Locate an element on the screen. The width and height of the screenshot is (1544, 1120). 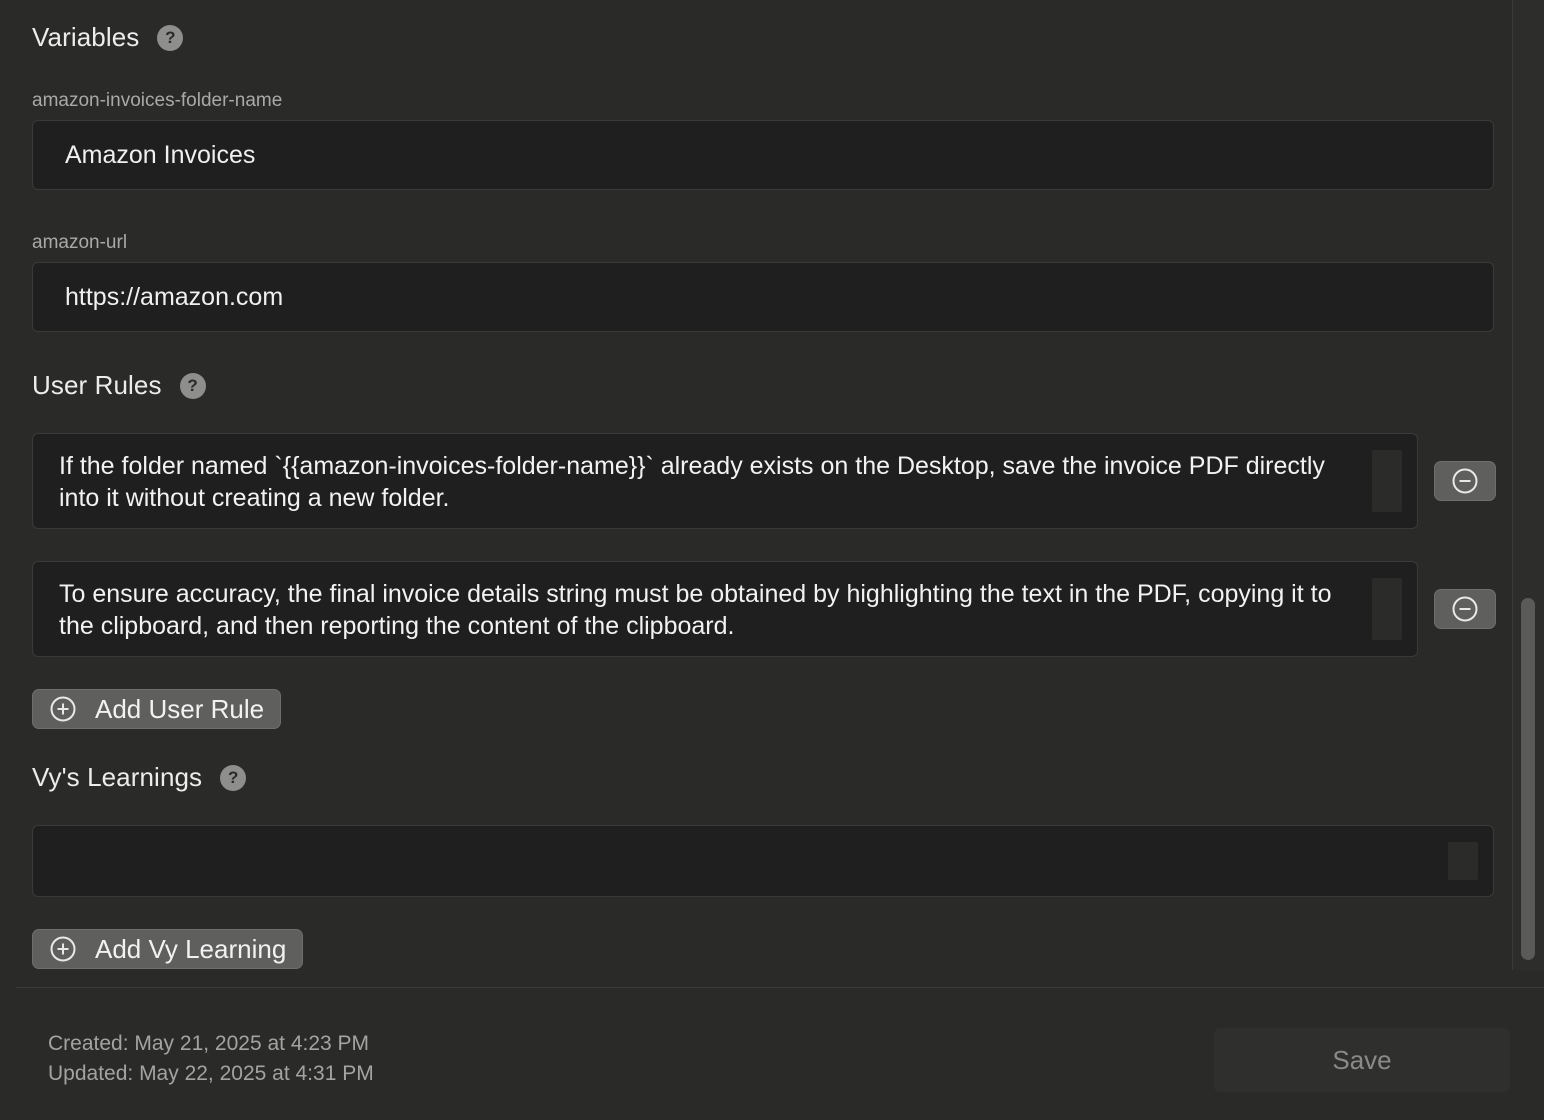
add-vy-learning-button: Add Vy Learning is located at coordinates (168, 949).